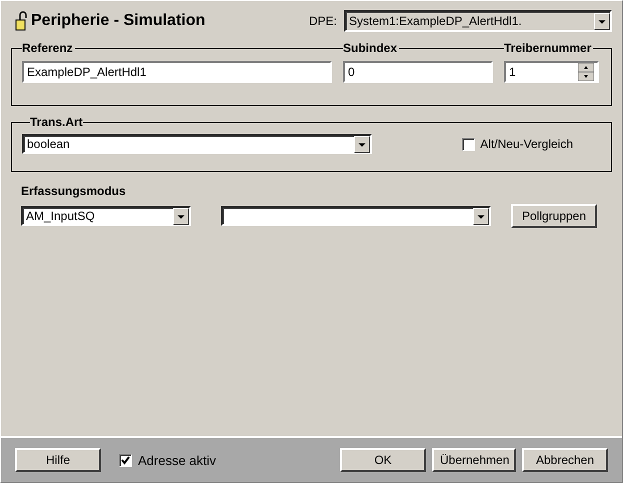 The width and height of the screenshot is (623, 483). Describe the element at coordinates (549, 48) in the screenshot. I see `field-label: Treibernummer` at that location.